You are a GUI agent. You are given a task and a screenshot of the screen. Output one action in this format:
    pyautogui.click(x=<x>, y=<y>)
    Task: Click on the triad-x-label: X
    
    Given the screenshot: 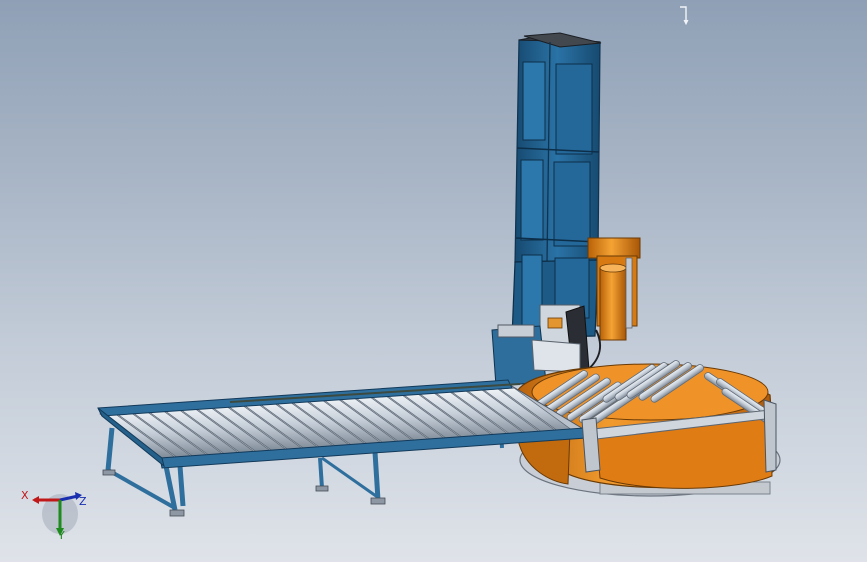 What is the action you would take?
    pyautogui.click(x=25, y=495)
    